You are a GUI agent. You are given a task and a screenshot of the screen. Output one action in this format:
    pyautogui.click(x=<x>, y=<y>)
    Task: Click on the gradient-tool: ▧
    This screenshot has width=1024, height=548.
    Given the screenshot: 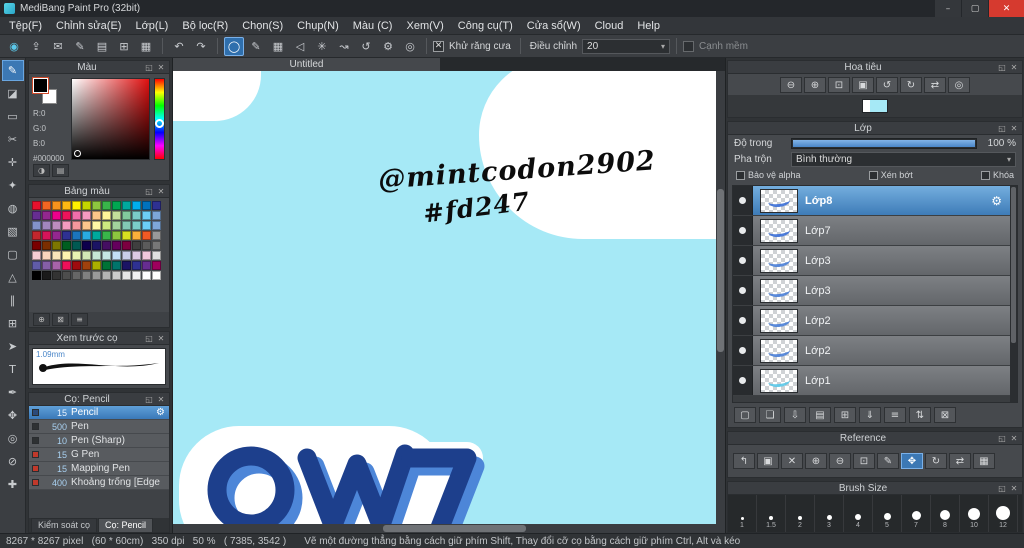 What is the action you would take?
    pyautogui.click(x=13, y=231)
    